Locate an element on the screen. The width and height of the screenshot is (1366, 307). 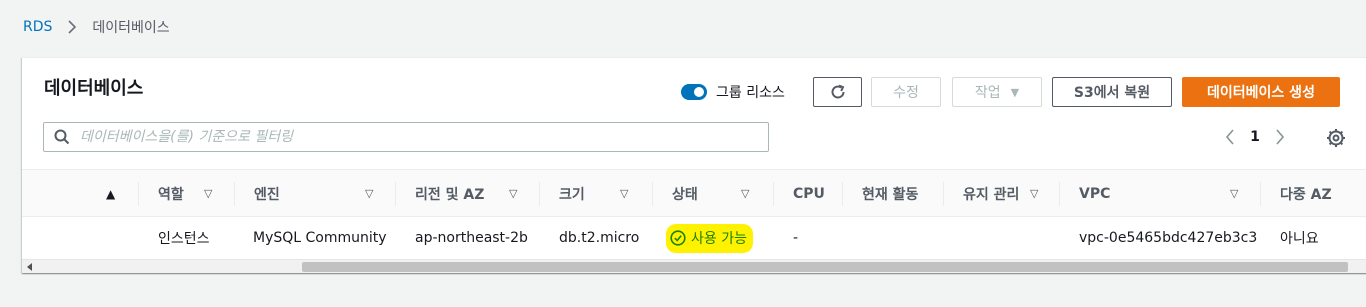
caret-down-icon: ▼ is located at coordinates (1015, 92).